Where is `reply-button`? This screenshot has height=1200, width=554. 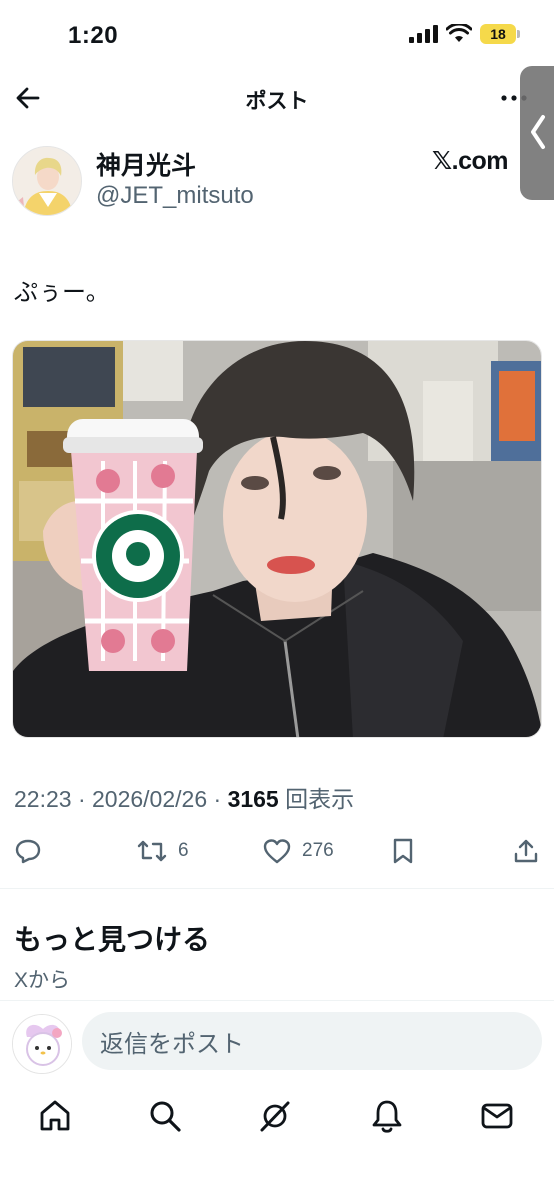
reply-button is located at coordinates (28, 851).